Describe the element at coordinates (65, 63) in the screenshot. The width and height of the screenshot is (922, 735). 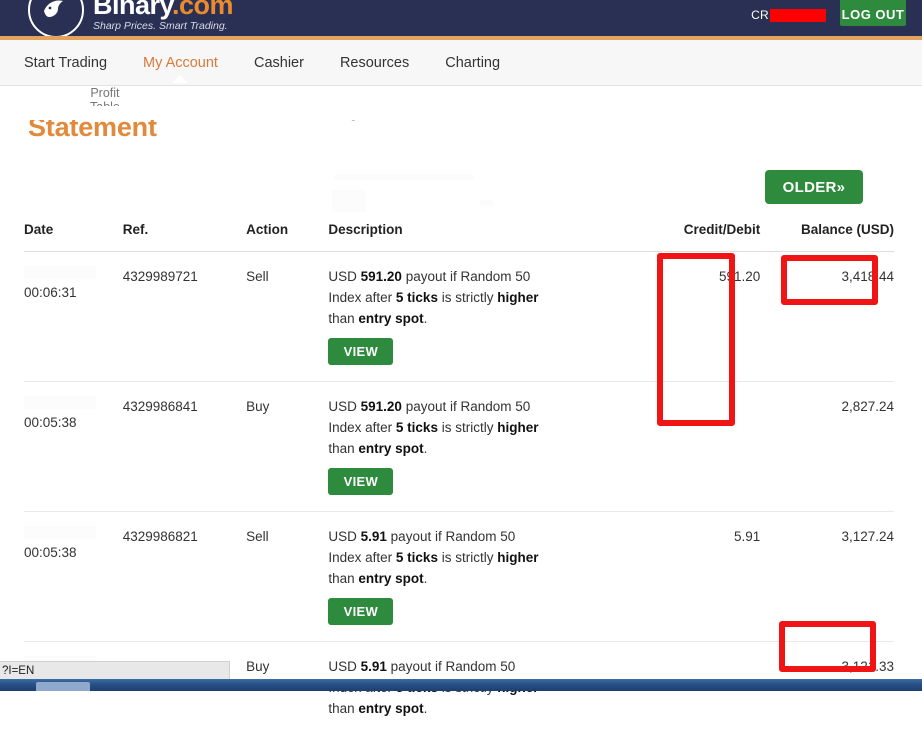
I see `nav-item-start-trading: Start Trading` at that location.